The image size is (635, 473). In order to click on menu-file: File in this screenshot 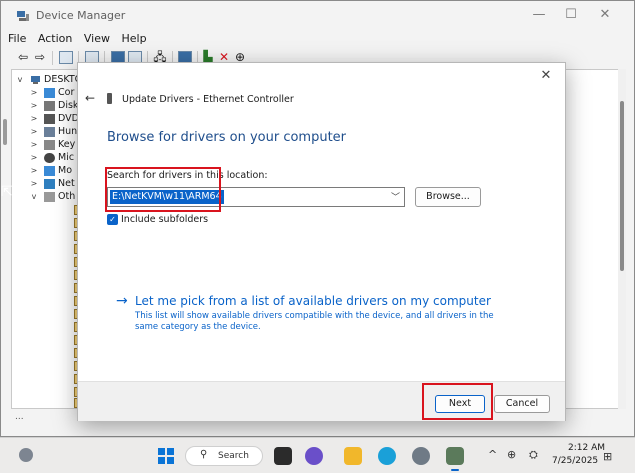, I will do `click(17, 39)`.